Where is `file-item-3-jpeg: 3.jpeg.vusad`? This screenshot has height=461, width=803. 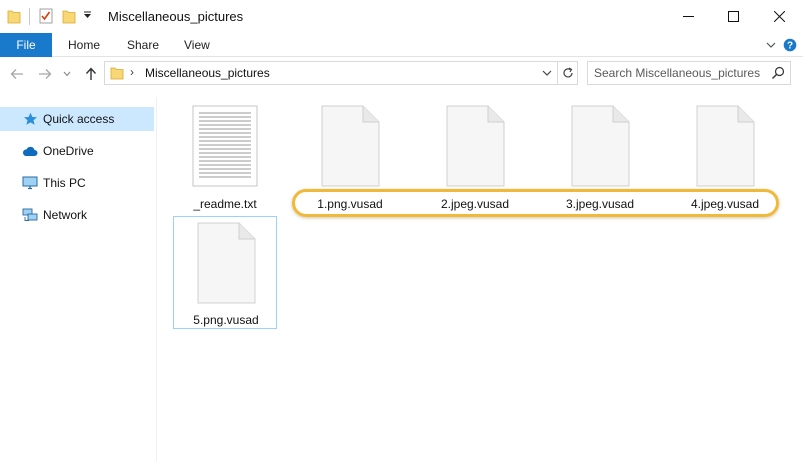
file-item-3-jpeg: 3.jpeg.vusad is located at coordinates (600, 156).